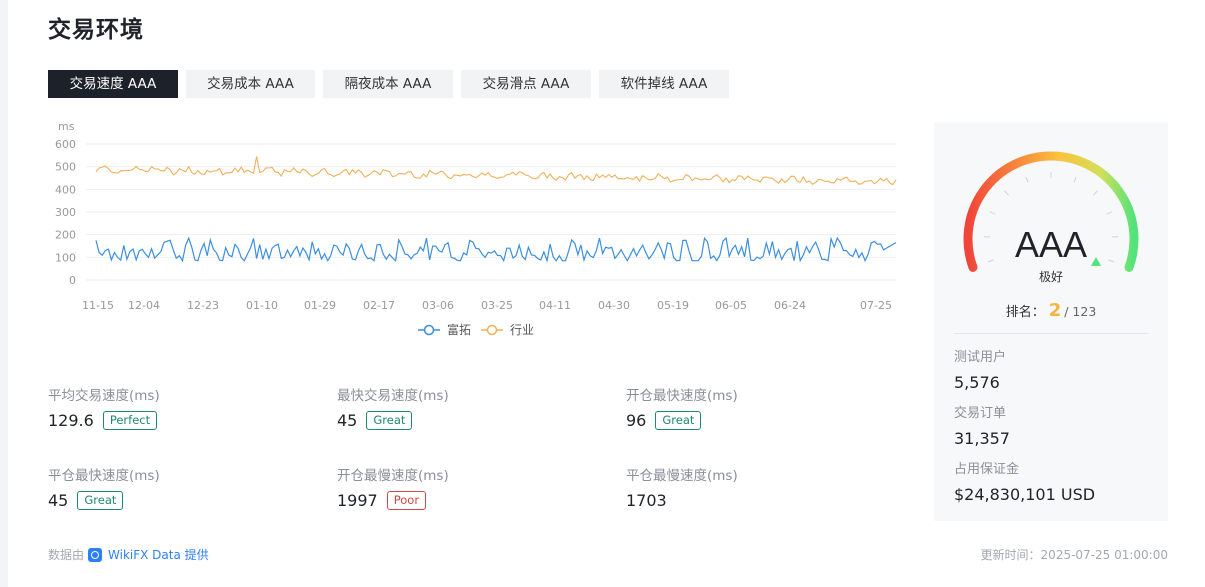 This screenshot has width=1205, height=587. What do you see at coordinates (673, 305) in the screenshot?
I see `x-tick-label: 05-19` at bounding box center [673, 305].